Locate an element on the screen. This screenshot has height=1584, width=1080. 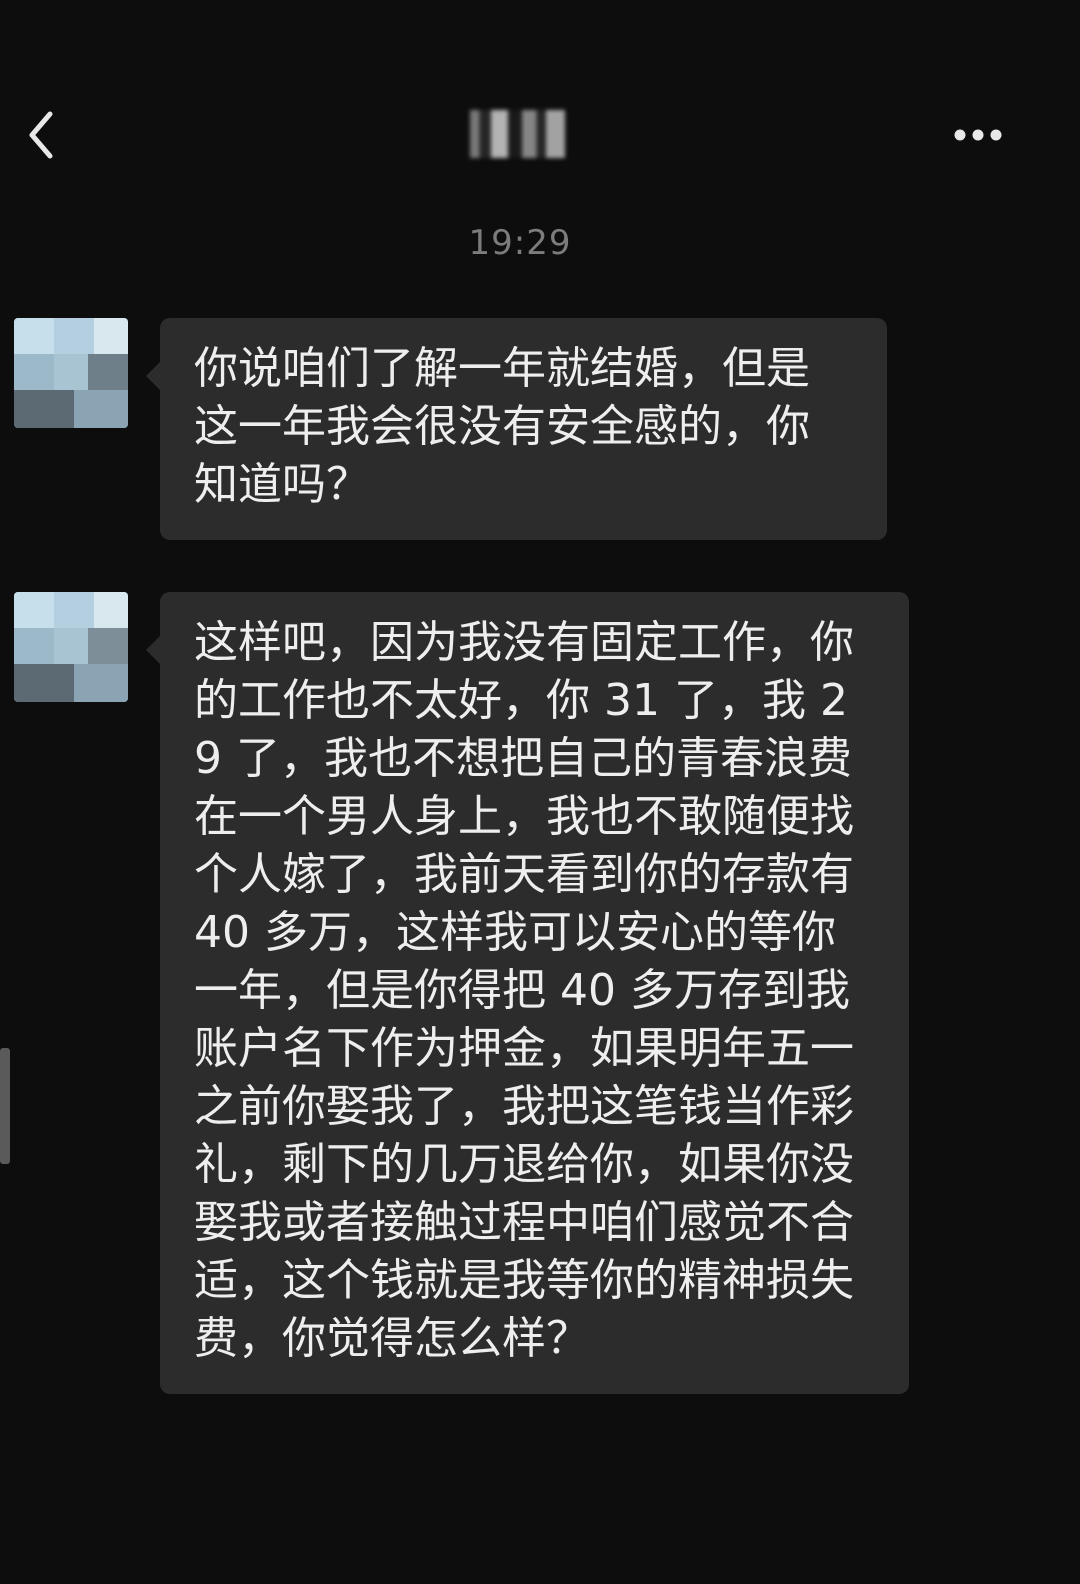
message-bubble: 你说咱们了解一年就结婚，但是这一年我会很没有安全感的，你知道吗？ is located at coordinates (516, 429).